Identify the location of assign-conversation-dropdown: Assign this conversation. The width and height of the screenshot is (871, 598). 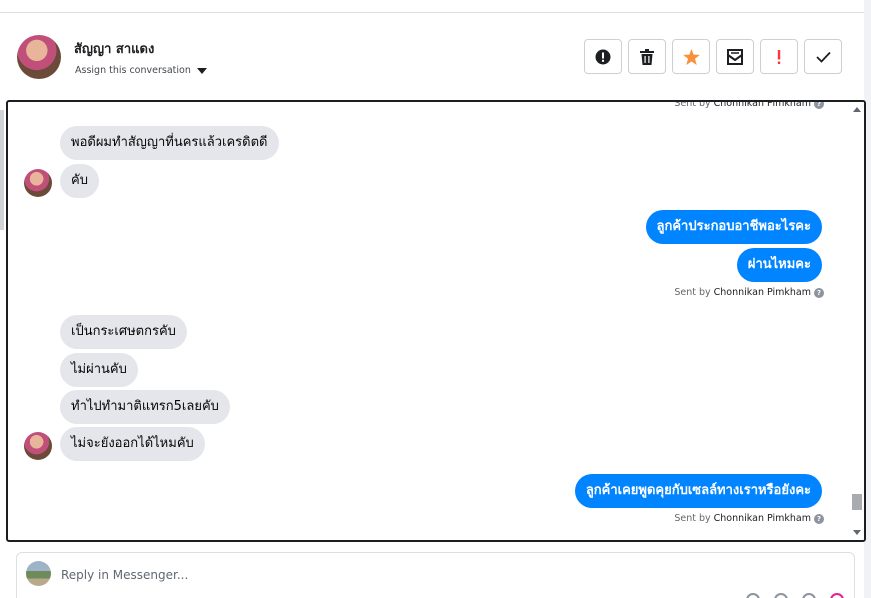
(141, 70).